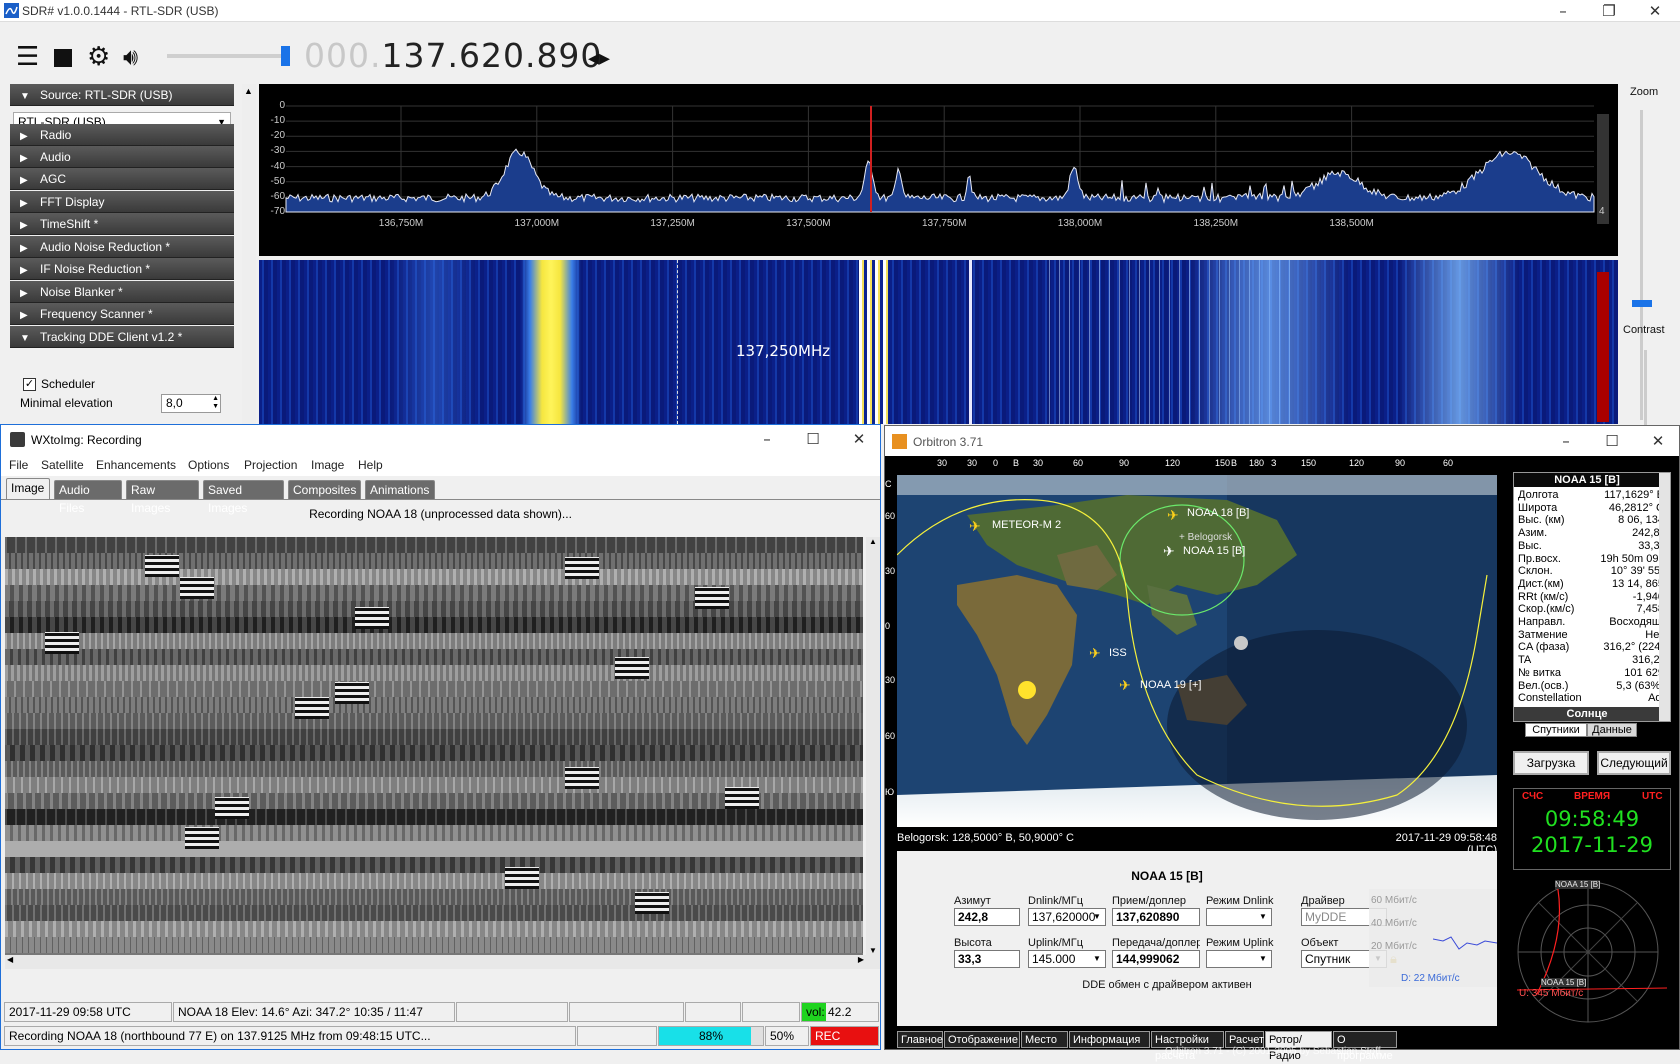 The width and height of the screenshot is (1680, 1064). Describe the element at coordinates (1539, 558) in the screenshot. I see `info-key: Пр.восх.` at that location.